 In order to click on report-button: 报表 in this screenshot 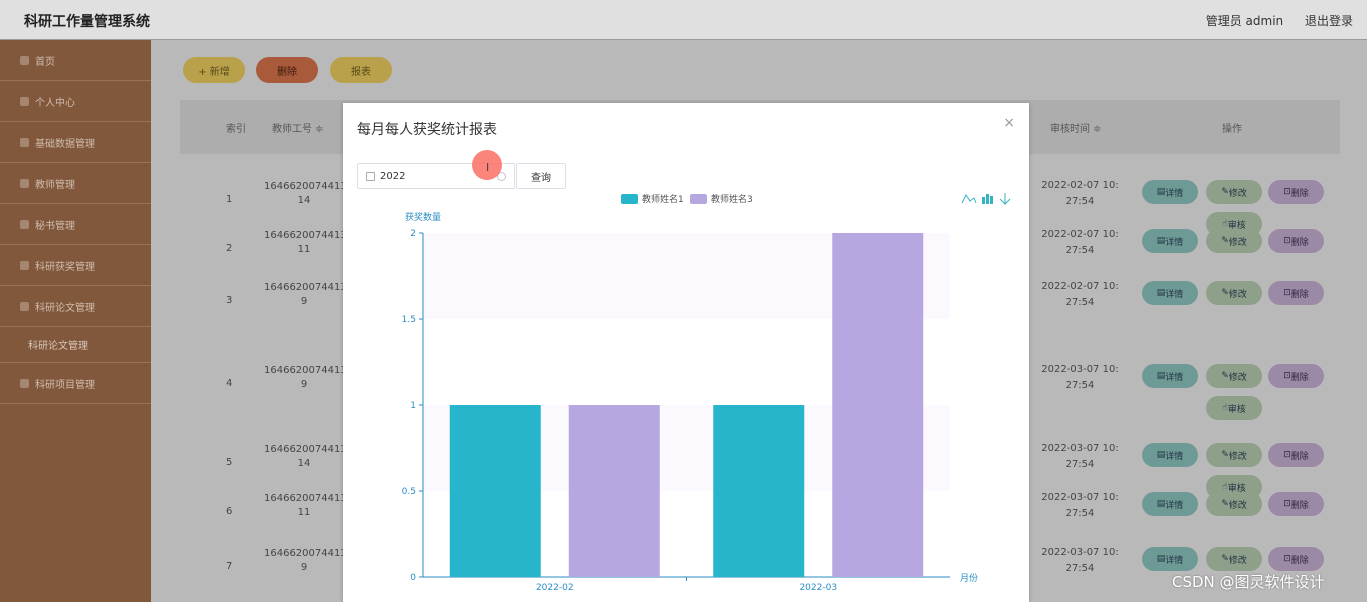, I will do `click(361, 70)`.